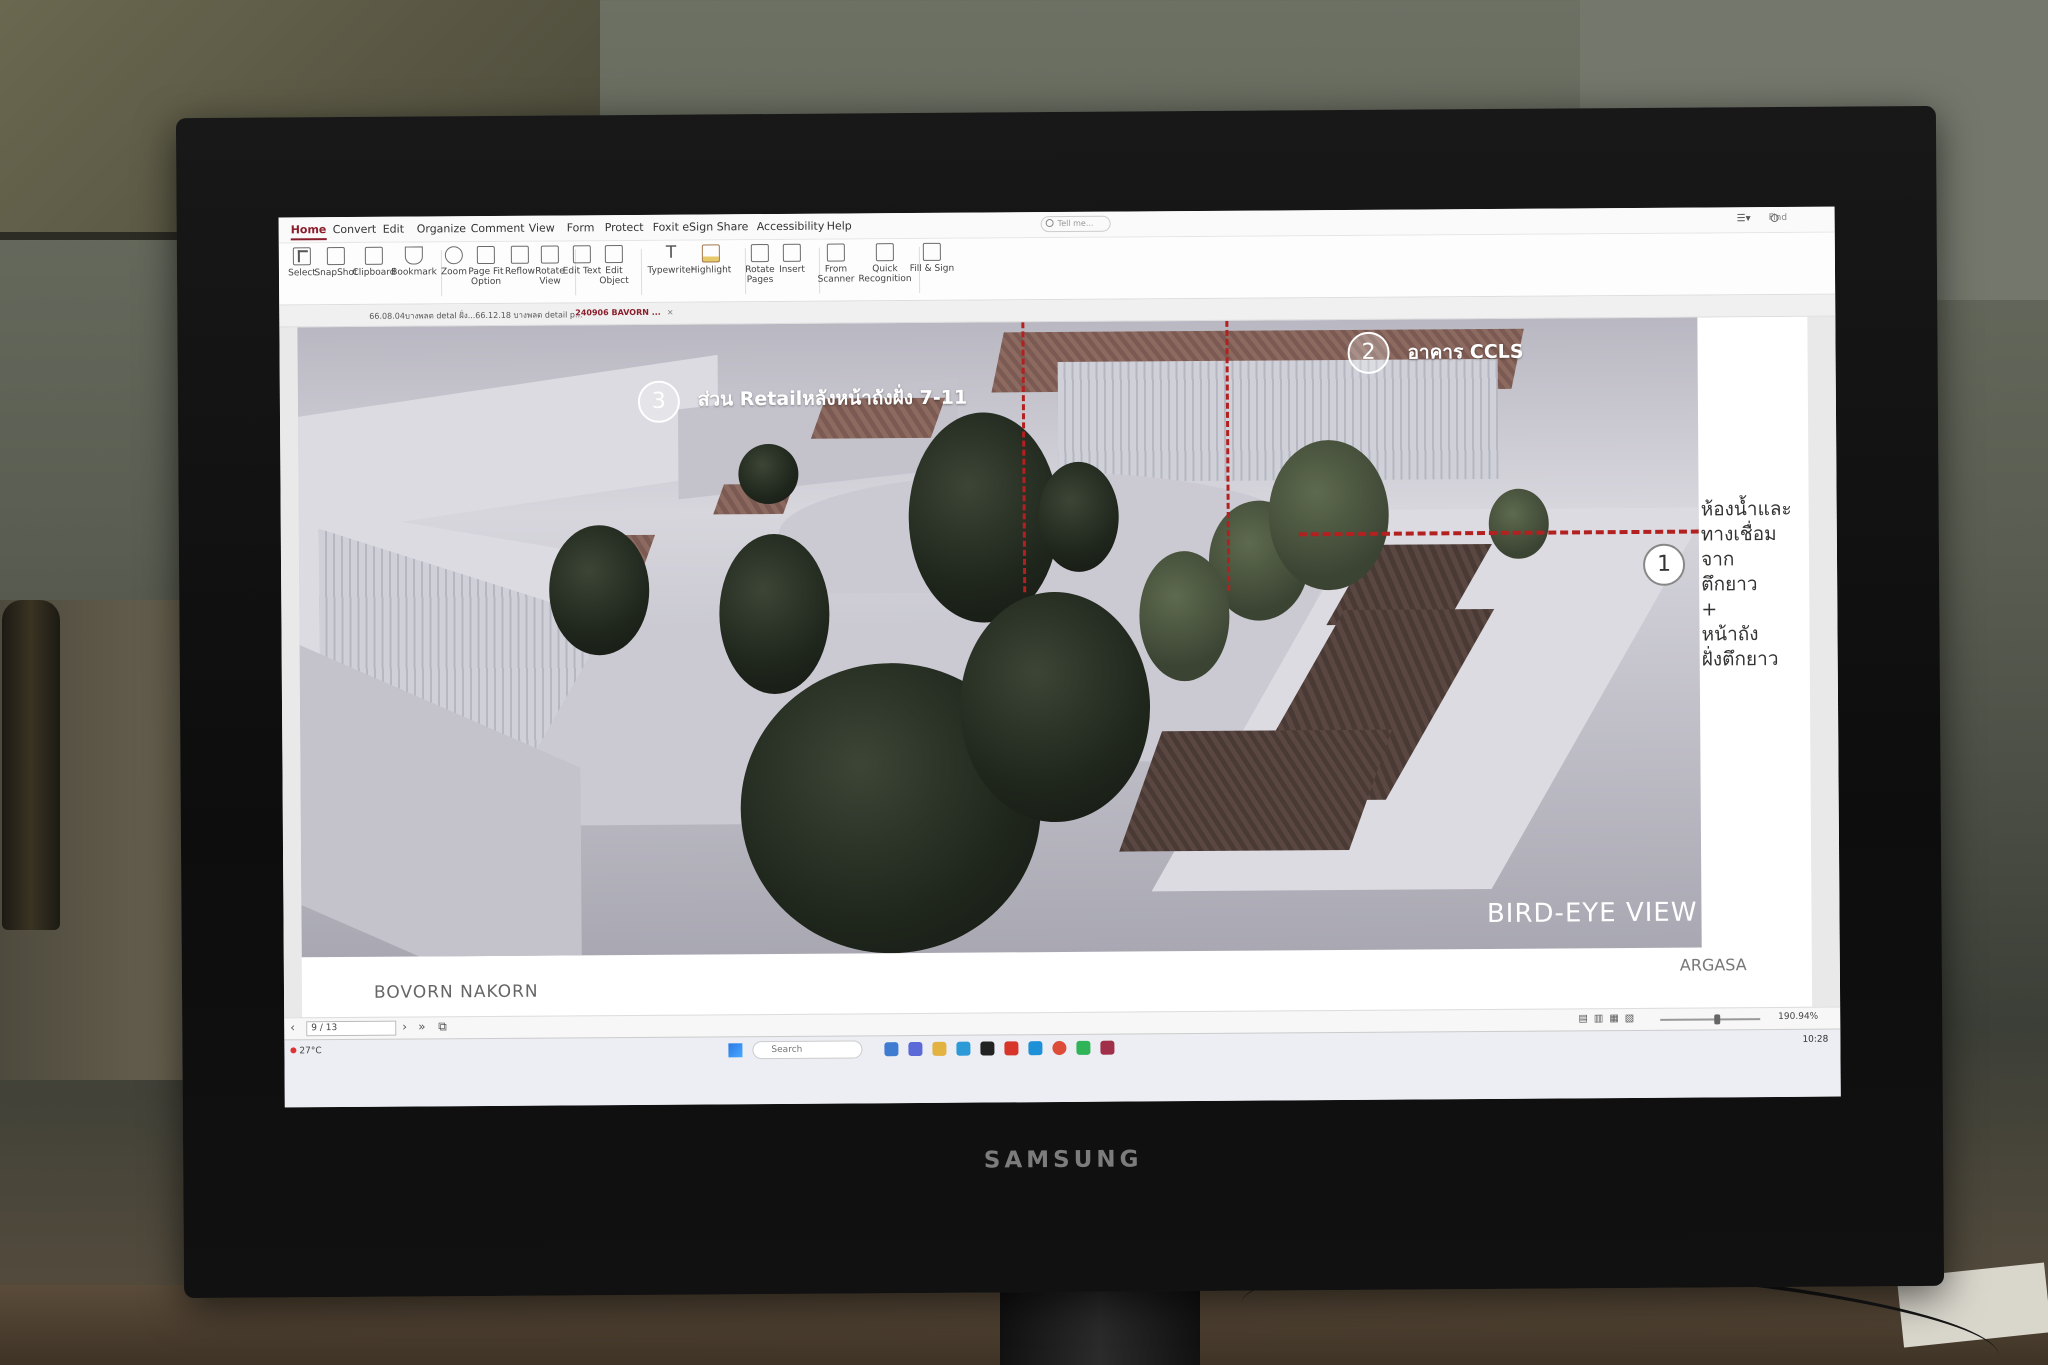  Describe the element at coordinates (456, 992) in the screenshot. I see `project-name: BOVORN NAKORN` at that location.